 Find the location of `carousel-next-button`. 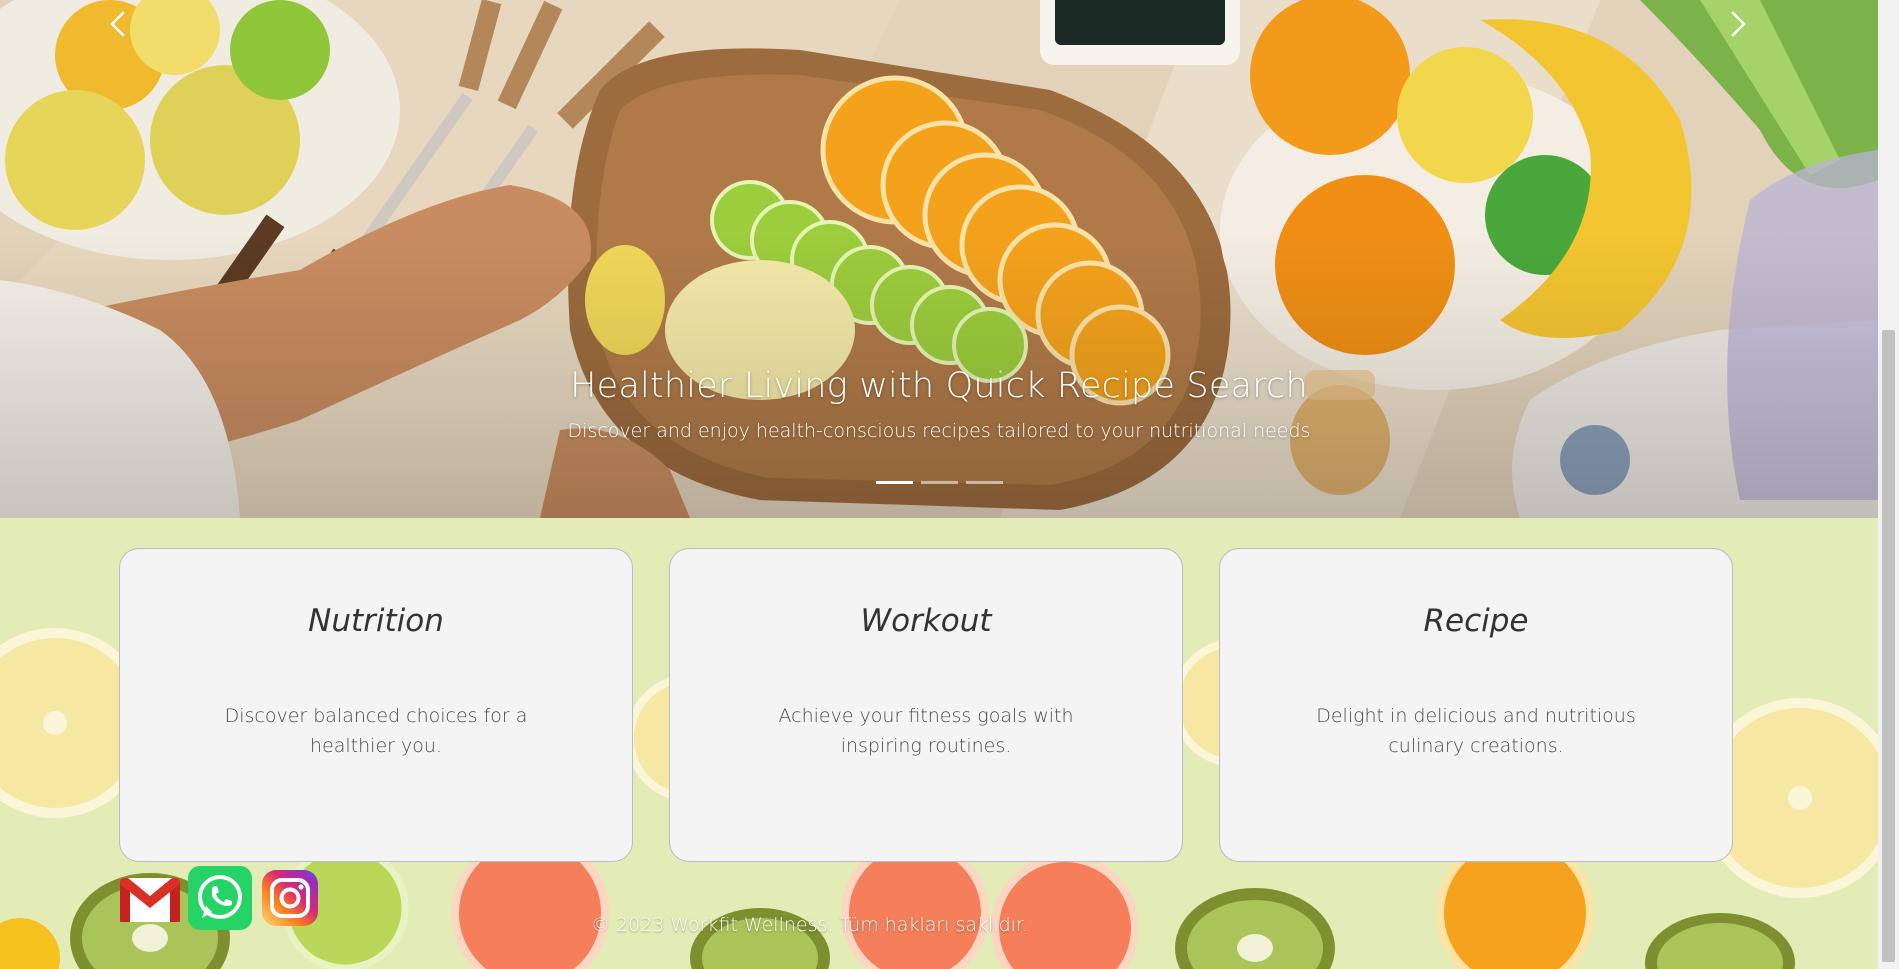

carousel-next-button is located at coordinates (1736, 24).